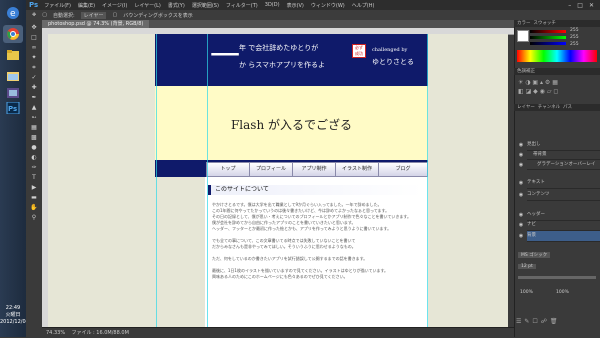  Describe the element at coordinates (549, 107) in the screenshot. I see `tab-channels: チャンネル` at that location.